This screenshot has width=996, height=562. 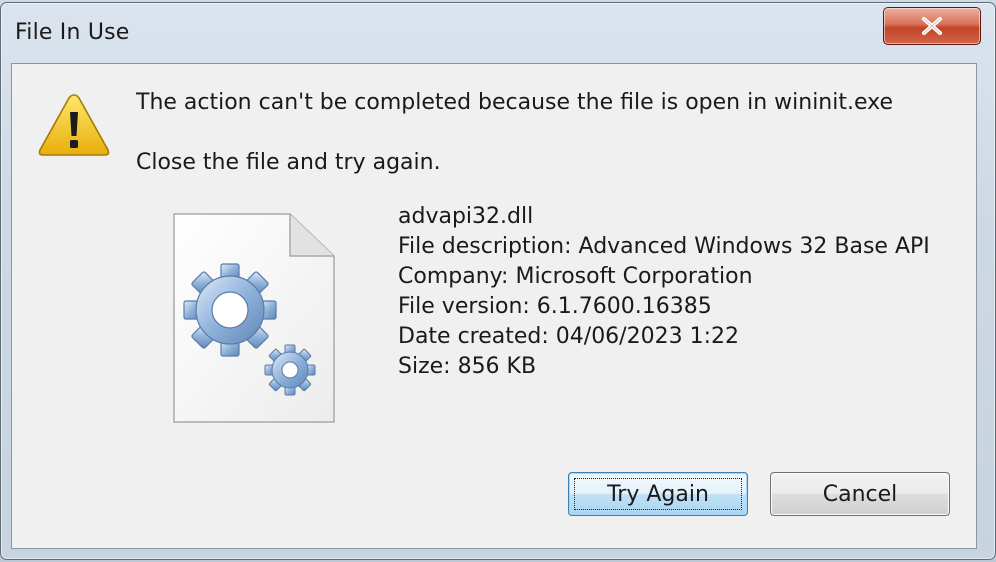 What do you see at coordinates (575, 276) in the screenshot?
I see `file-company: Company: Microsoft Corporation` at bounding box center [575, 276].